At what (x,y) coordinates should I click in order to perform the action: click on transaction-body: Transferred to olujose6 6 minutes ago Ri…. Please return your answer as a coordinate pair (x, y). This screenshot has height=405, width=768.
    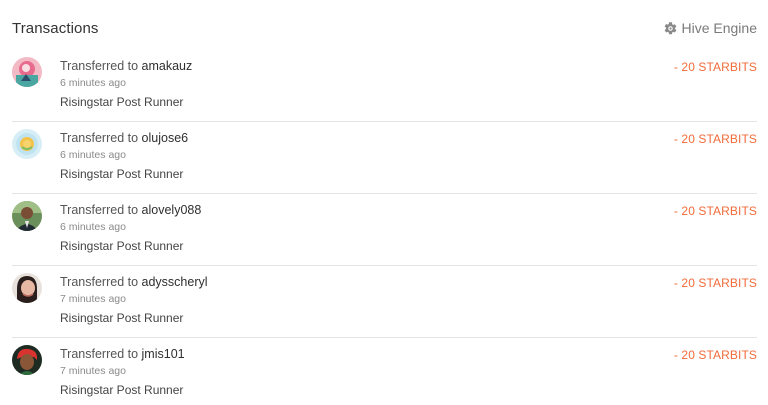
    Looking at the image, I should click on (124, 156).